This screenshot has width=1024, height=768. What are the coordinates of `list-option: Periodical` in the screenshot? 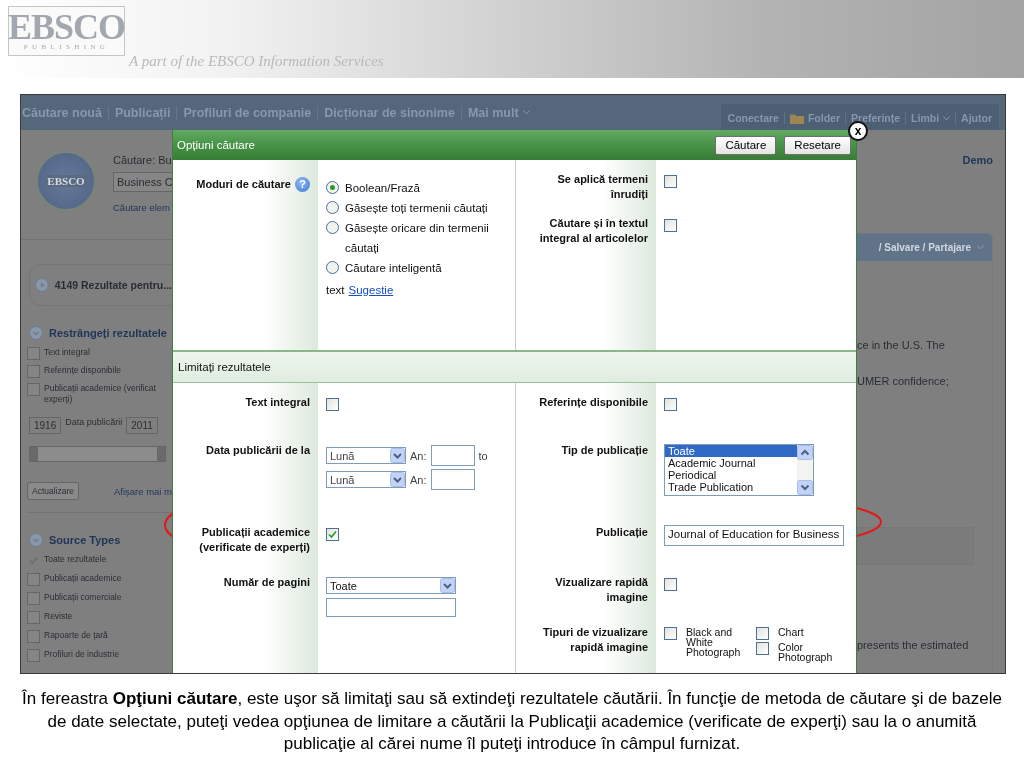 It's located at (731, 475).